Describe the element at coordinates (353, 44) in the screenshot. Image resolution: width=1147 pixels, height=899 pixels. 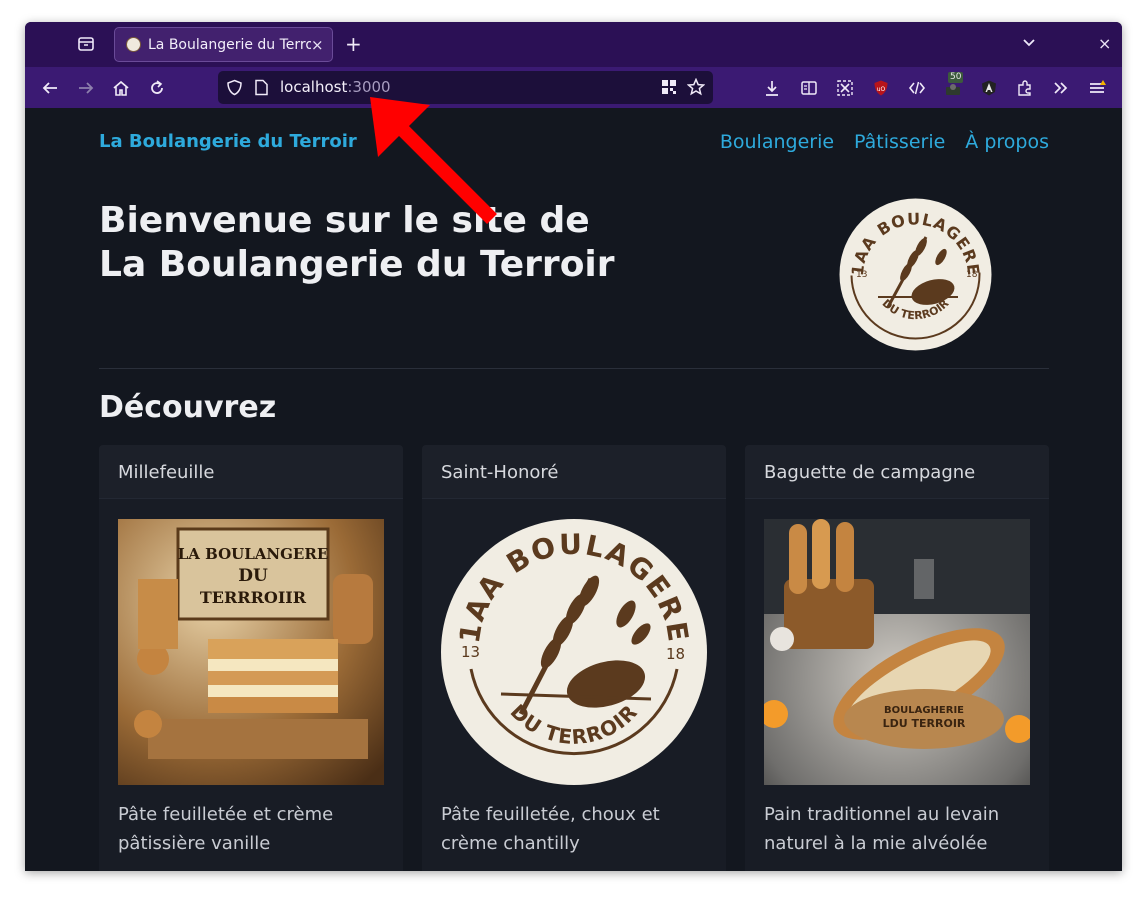
I see `new-tab-button: +` at that location.